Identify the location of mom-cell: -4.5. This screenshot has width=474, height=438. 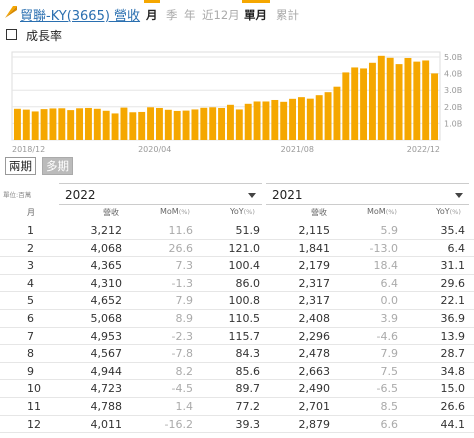
(182, 389).